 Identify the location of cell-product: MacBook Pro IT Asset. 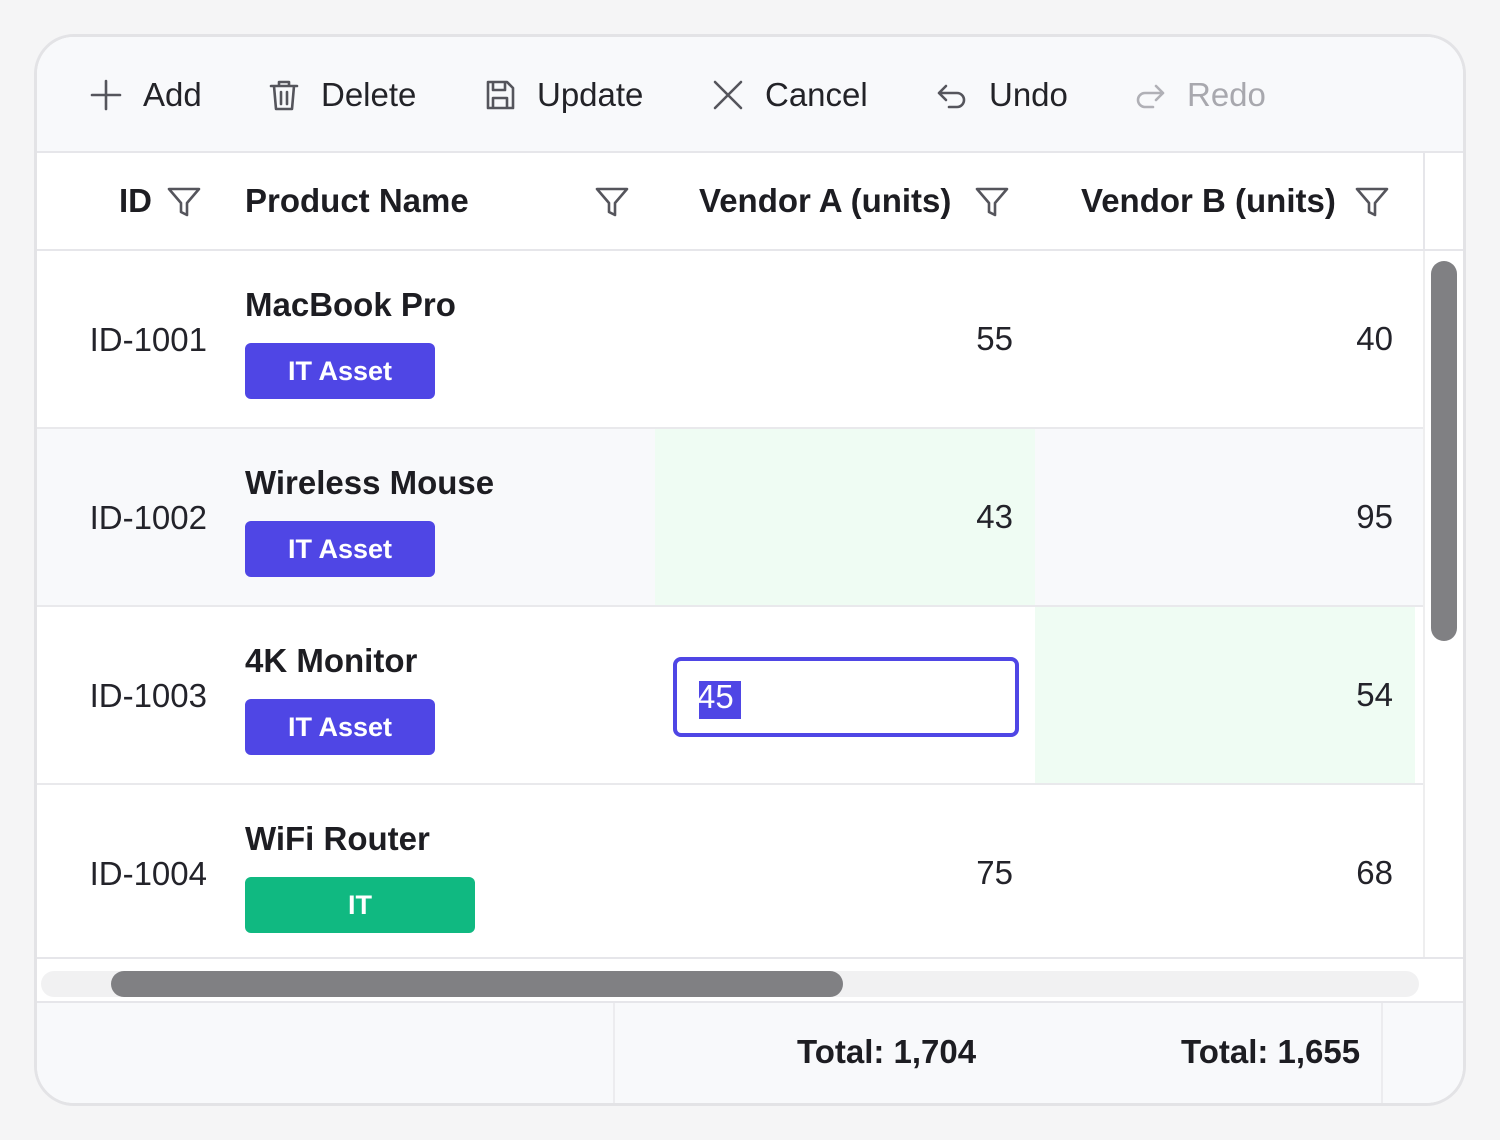
(350, 342).